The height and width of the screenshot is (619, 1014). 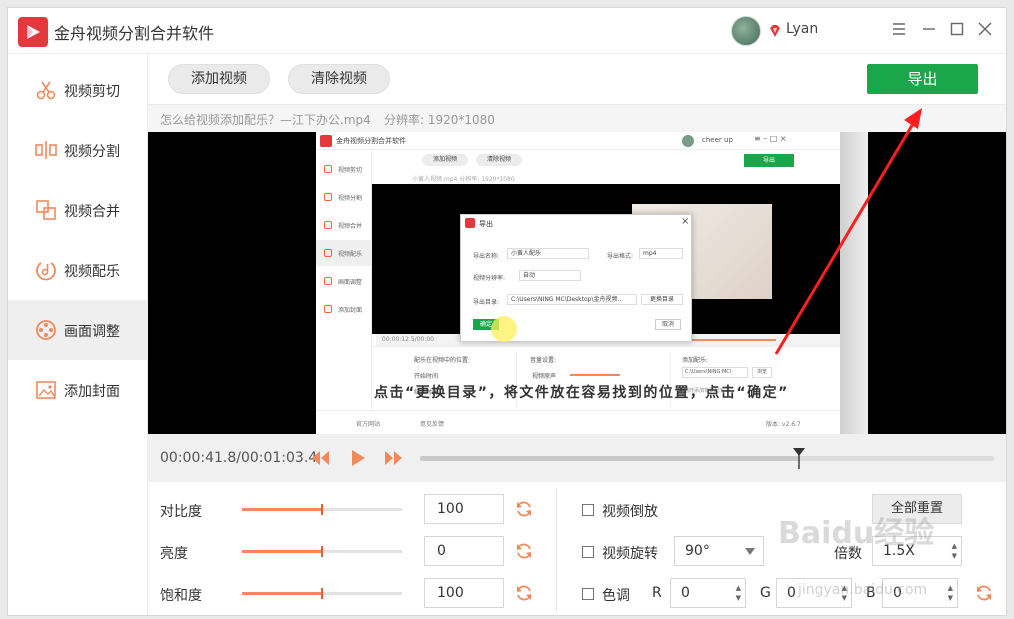 I want to click on b-spinner-icon: ▲ ▼, so click(x=950, y=593).